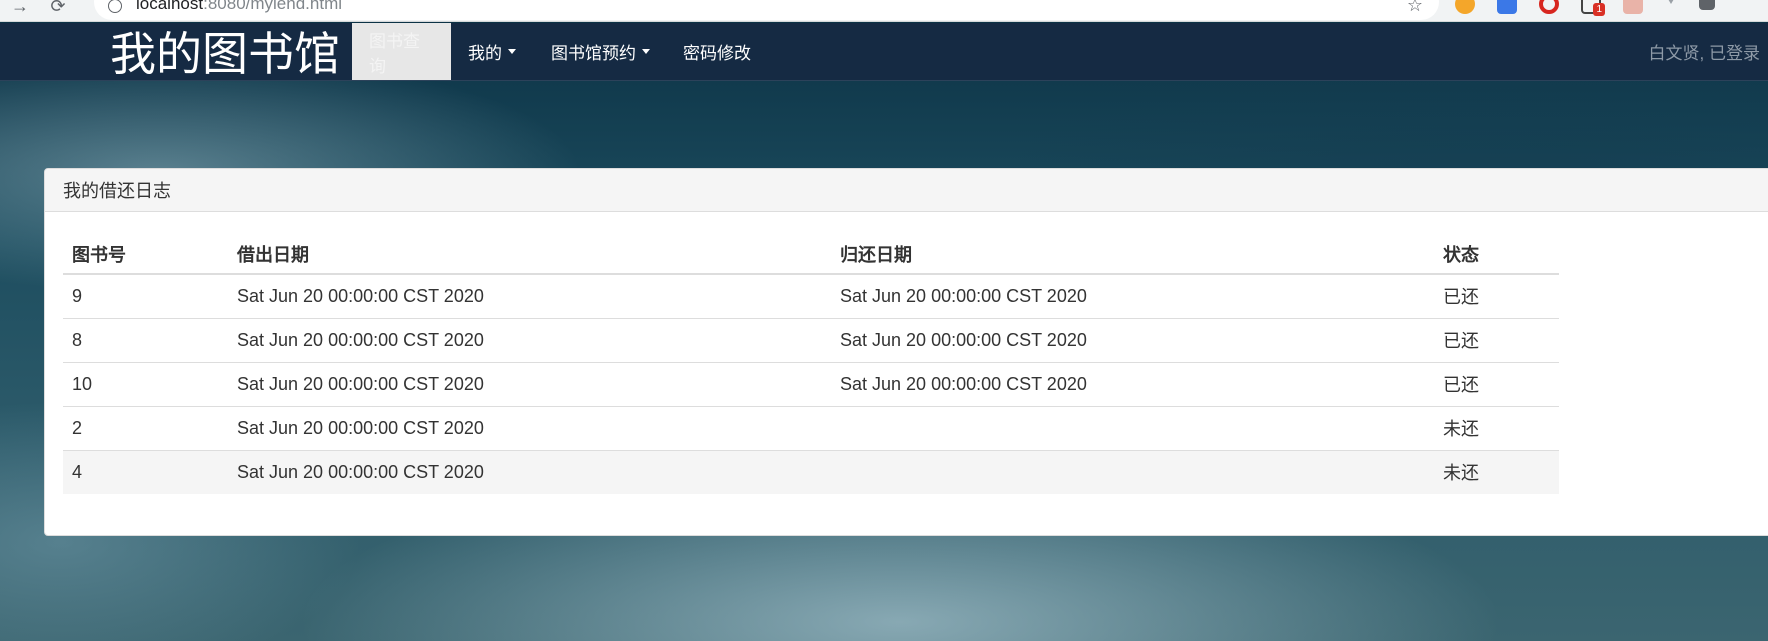  I want to click on column-header-return-date: 归还日期, so click(1132, 252).